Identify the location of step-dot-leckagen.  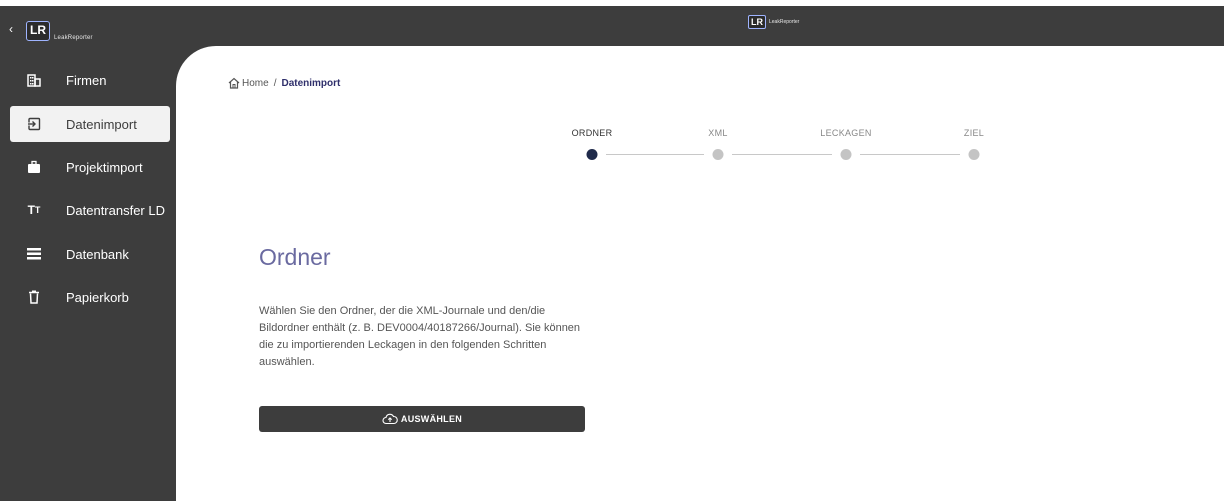
(846, 154).